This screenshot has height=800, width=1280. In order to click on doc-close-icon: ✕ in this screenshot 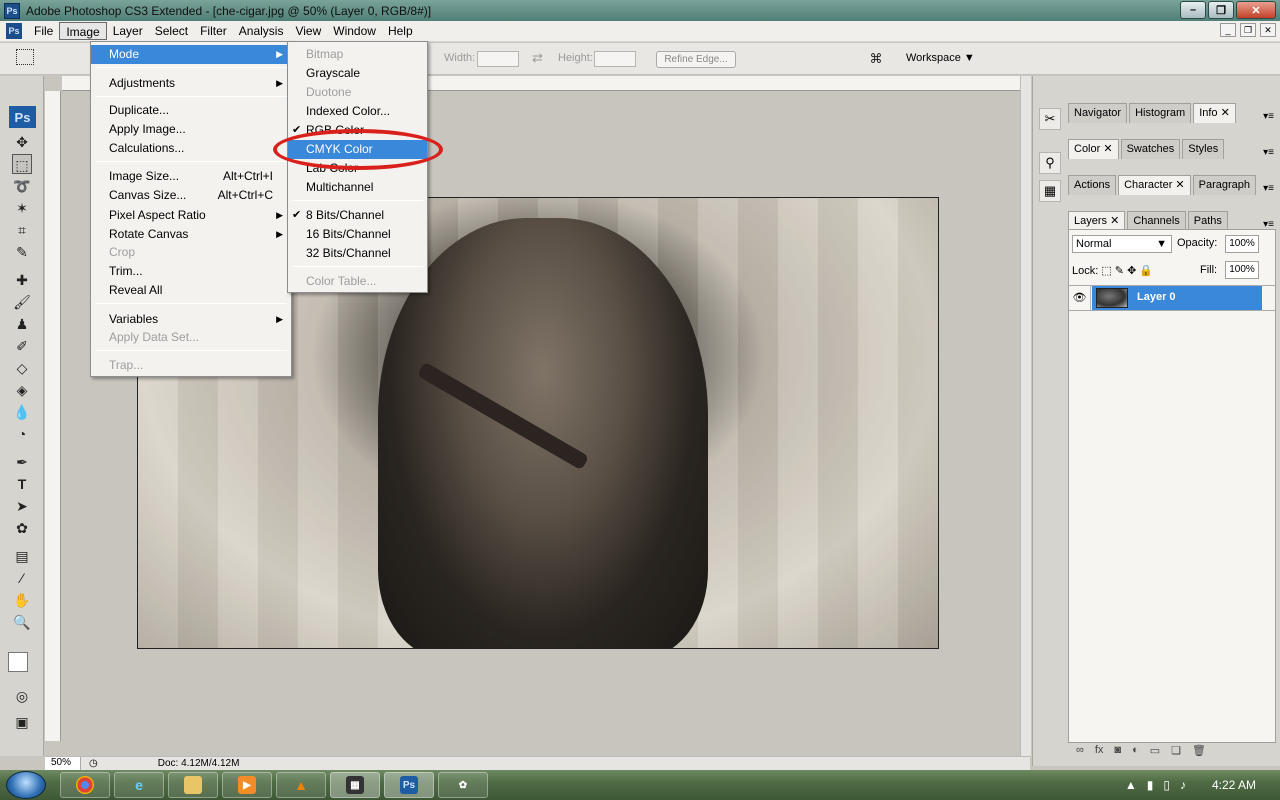, I will do `click(1268, 30)`.